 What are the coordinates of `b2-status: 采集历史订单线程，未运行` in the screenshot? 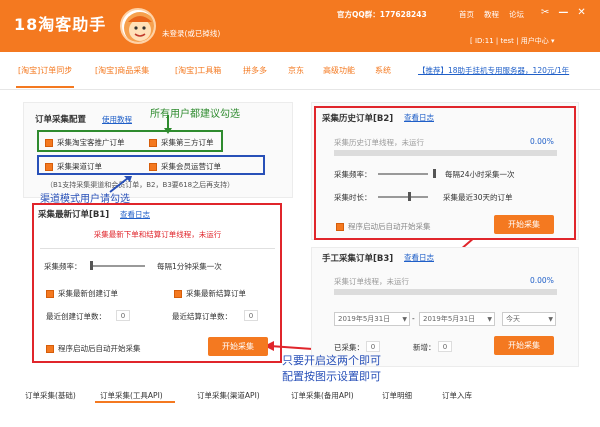 It's located at (379, 142).